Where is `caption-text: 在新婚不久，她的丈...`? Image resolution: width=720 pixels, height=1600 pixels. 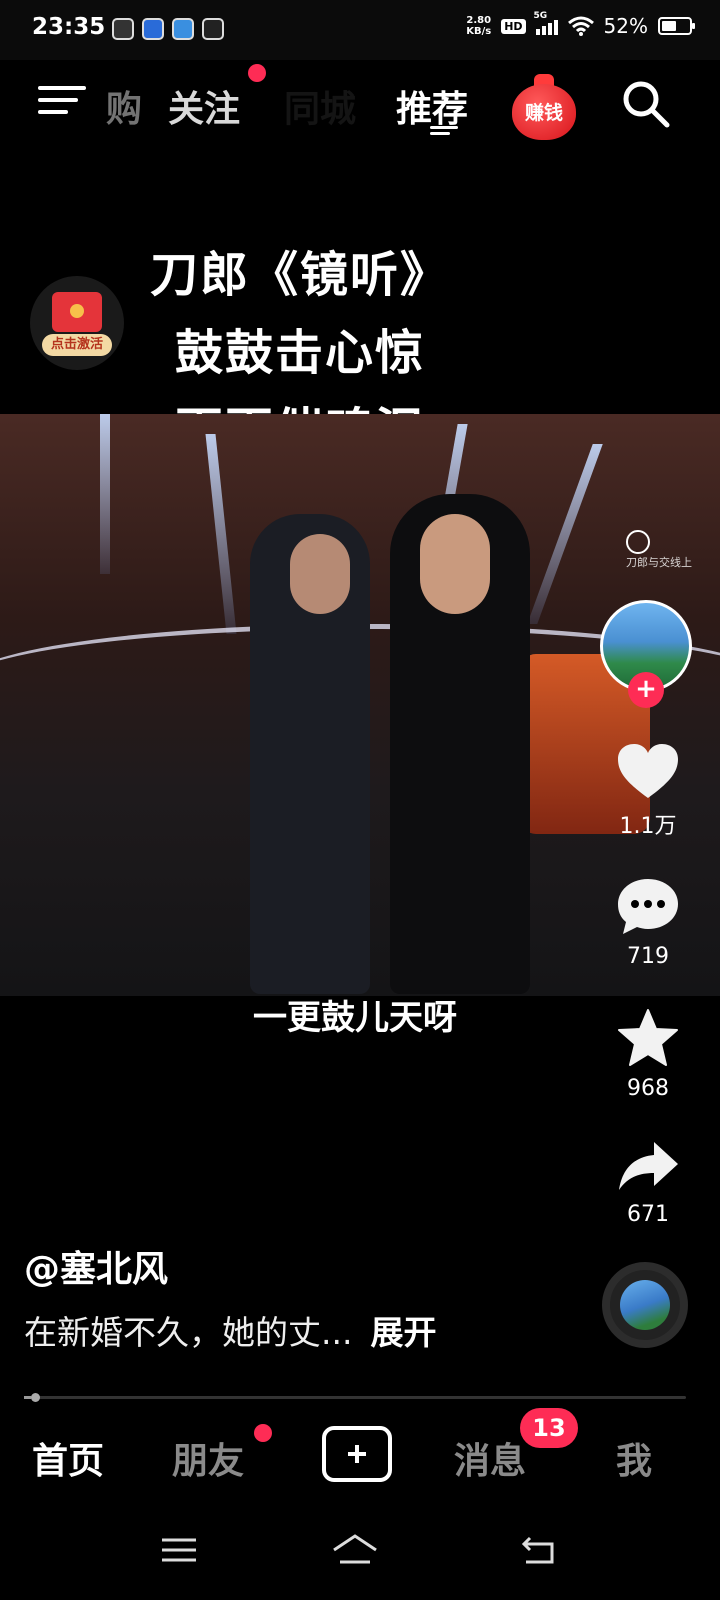 caption-text: 在新婚不久，她的丈... is located at coordinates (188, 1332).